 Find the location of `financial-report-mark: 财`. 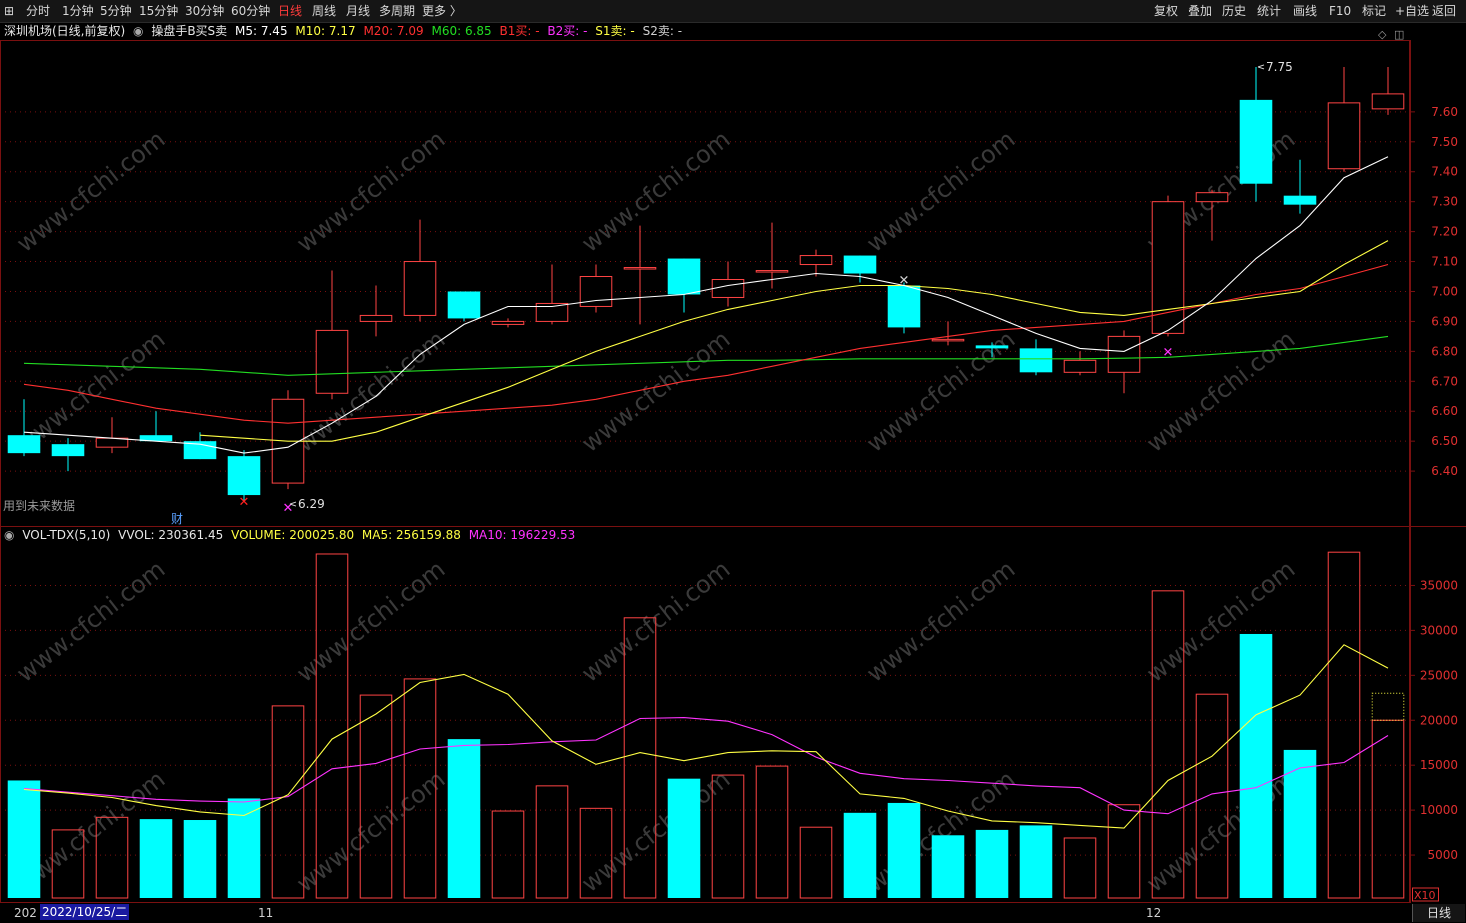

financial-report-mark: 财 is located at coordinates (177, 519).